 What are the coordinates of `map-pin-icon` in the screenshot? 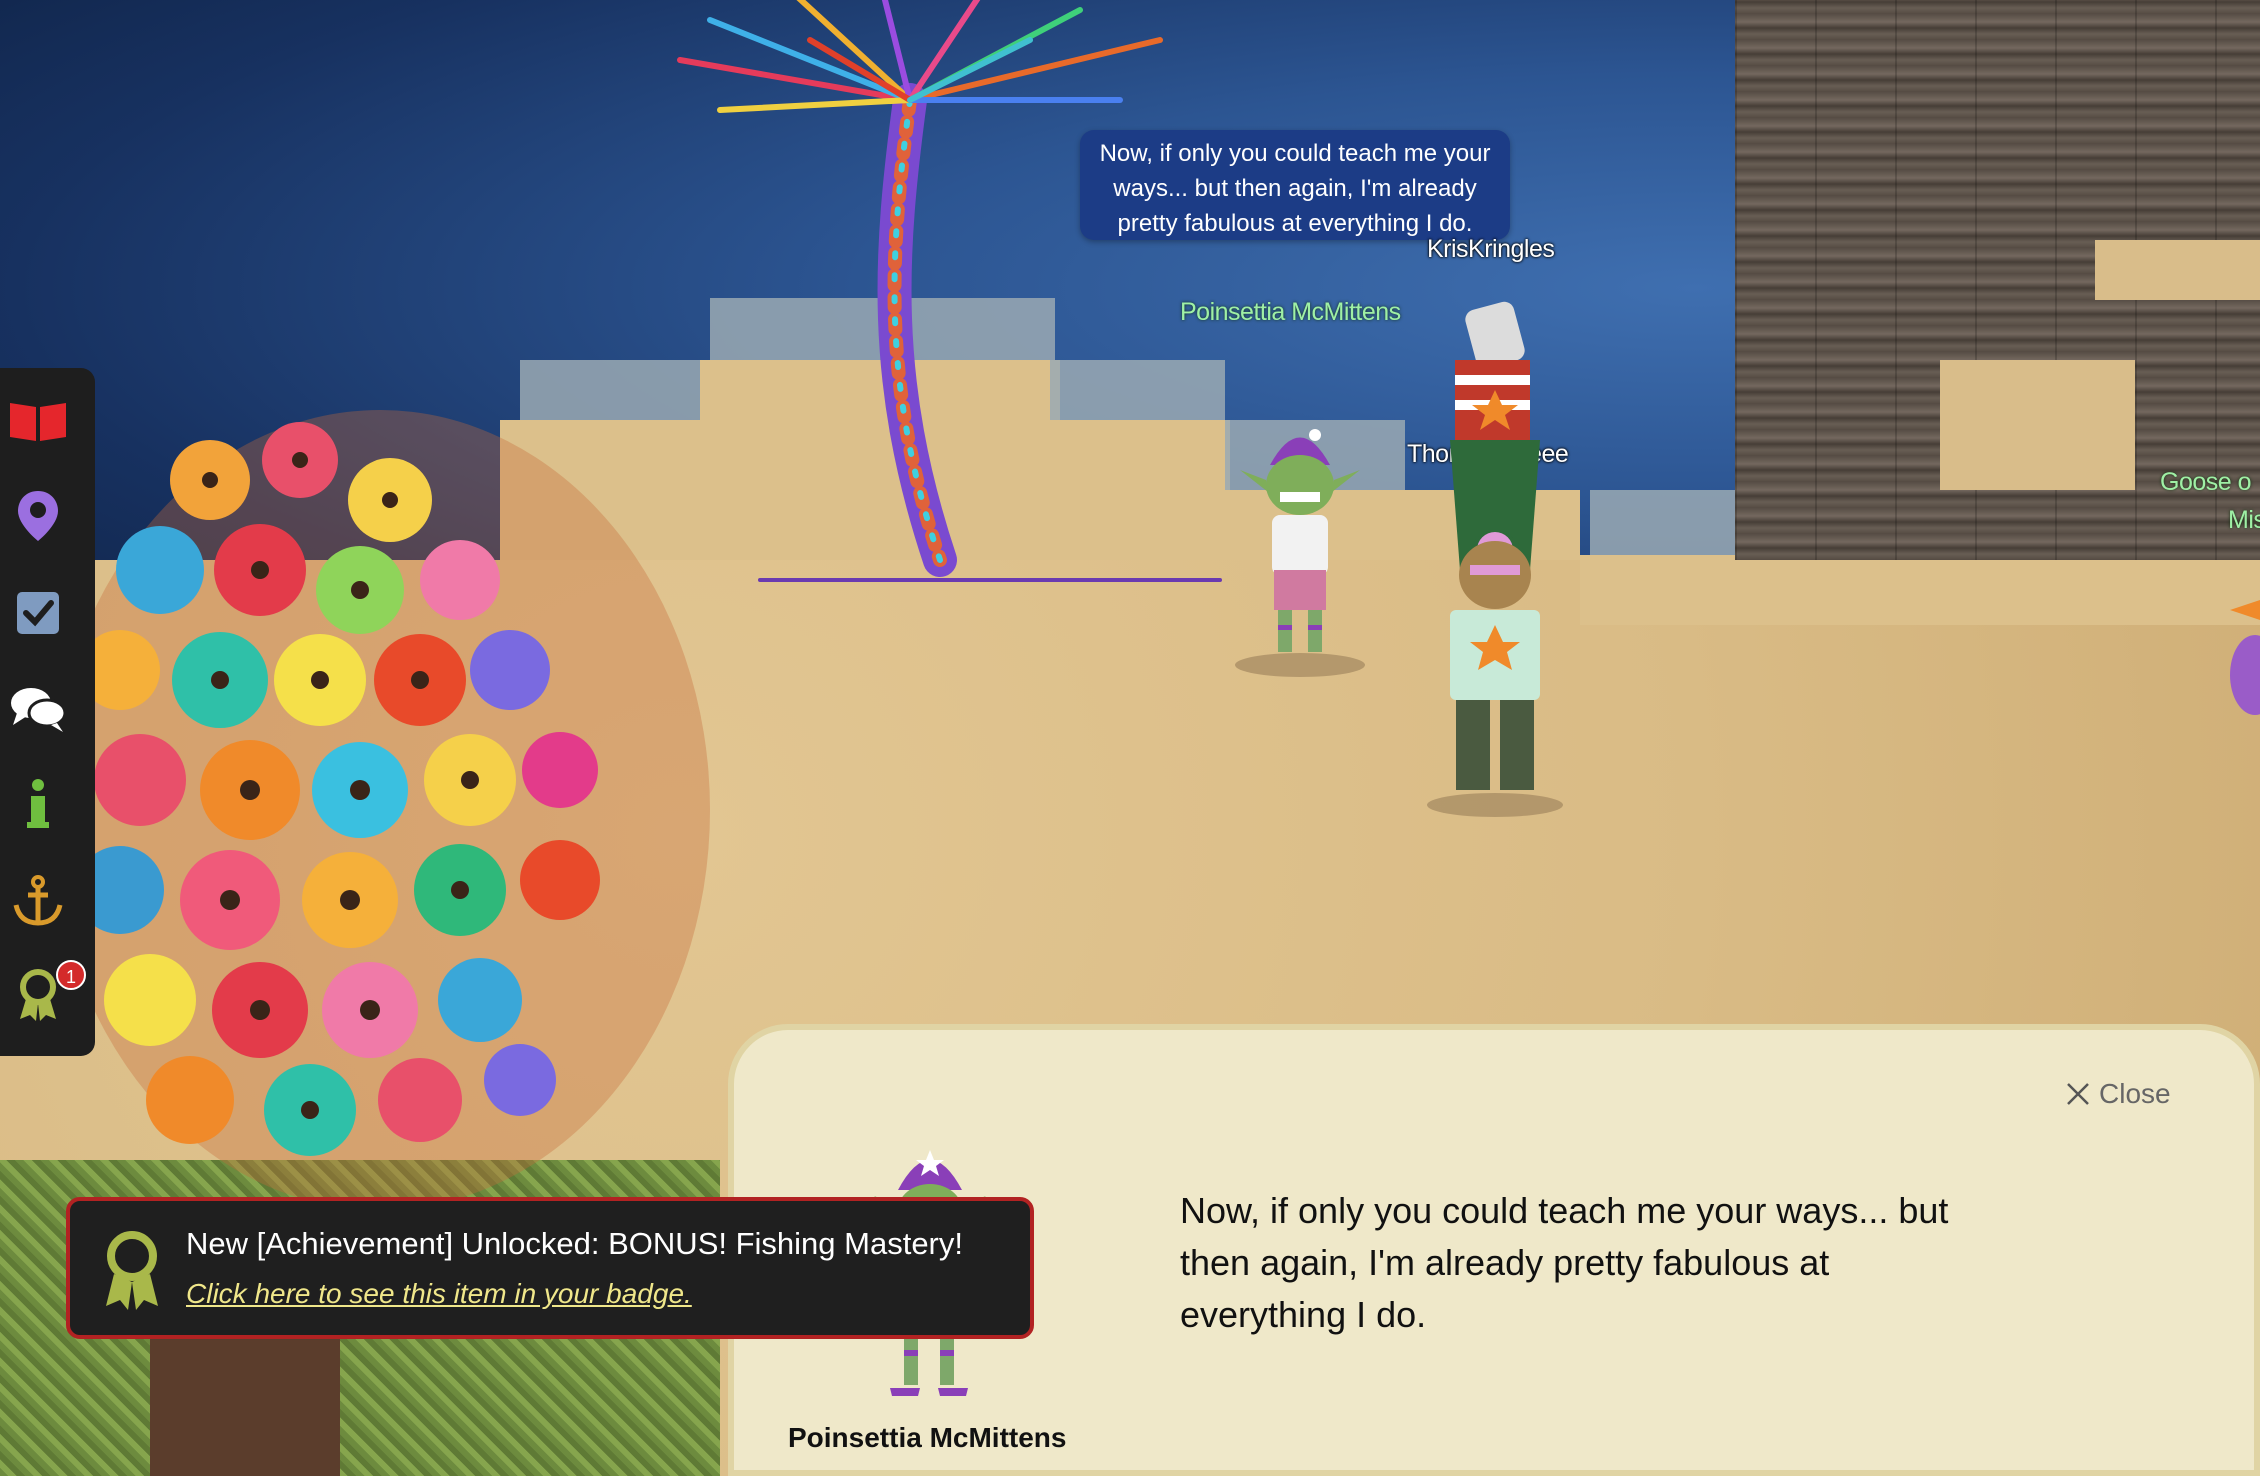 It's located at (37, 515).